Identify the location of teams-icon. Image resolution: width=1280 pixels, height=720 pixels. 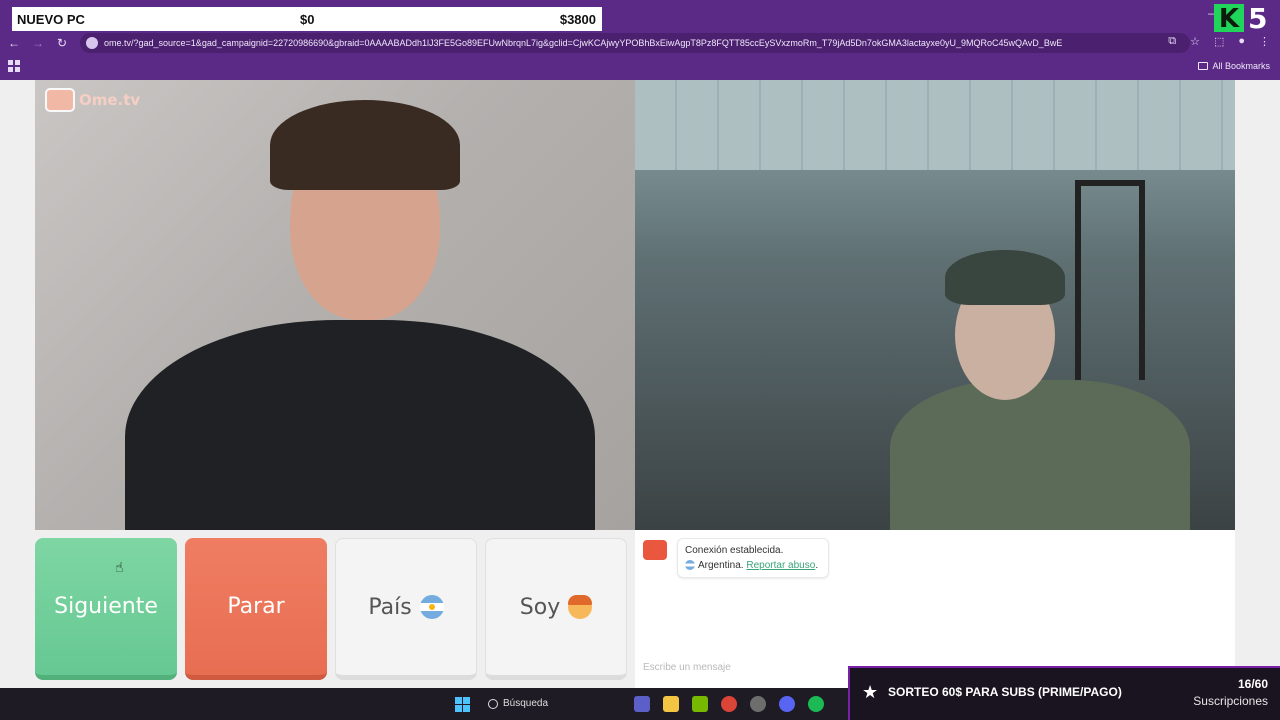
(642, 704).